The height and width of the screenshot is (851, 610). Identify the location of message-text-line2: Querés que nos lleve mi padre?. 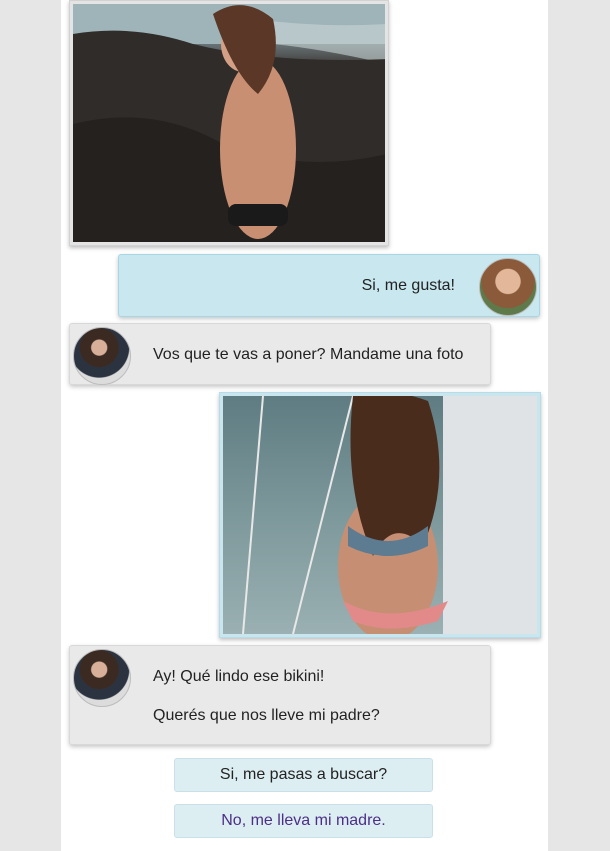
(266, 715).